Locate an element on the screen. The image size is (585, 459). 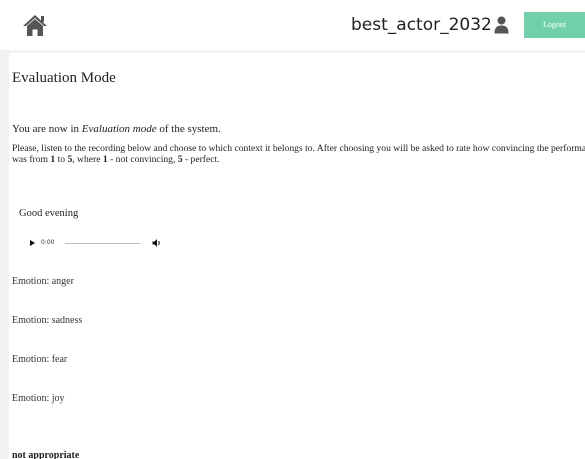
logout-button: Logout is located at coordinates (554, 25).